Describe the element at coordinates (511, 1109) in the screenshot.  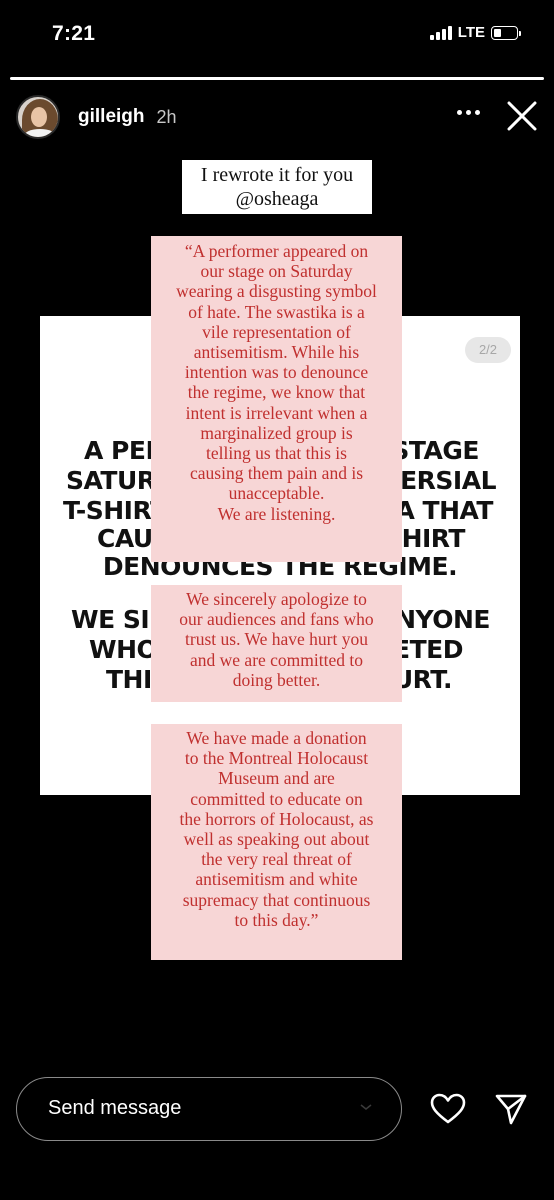
I see `send-icon` at that location.